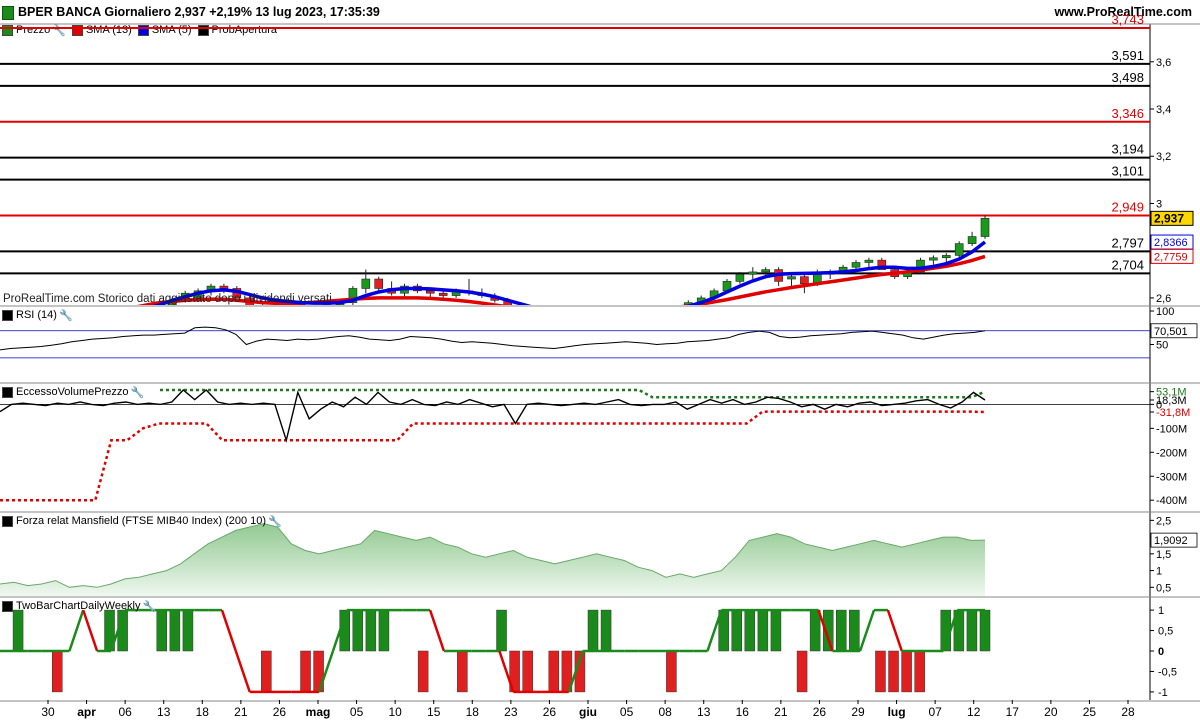  I want to click on volume-panel-label: EccessoVolumePrezzo 🔧, so click(73, 392).